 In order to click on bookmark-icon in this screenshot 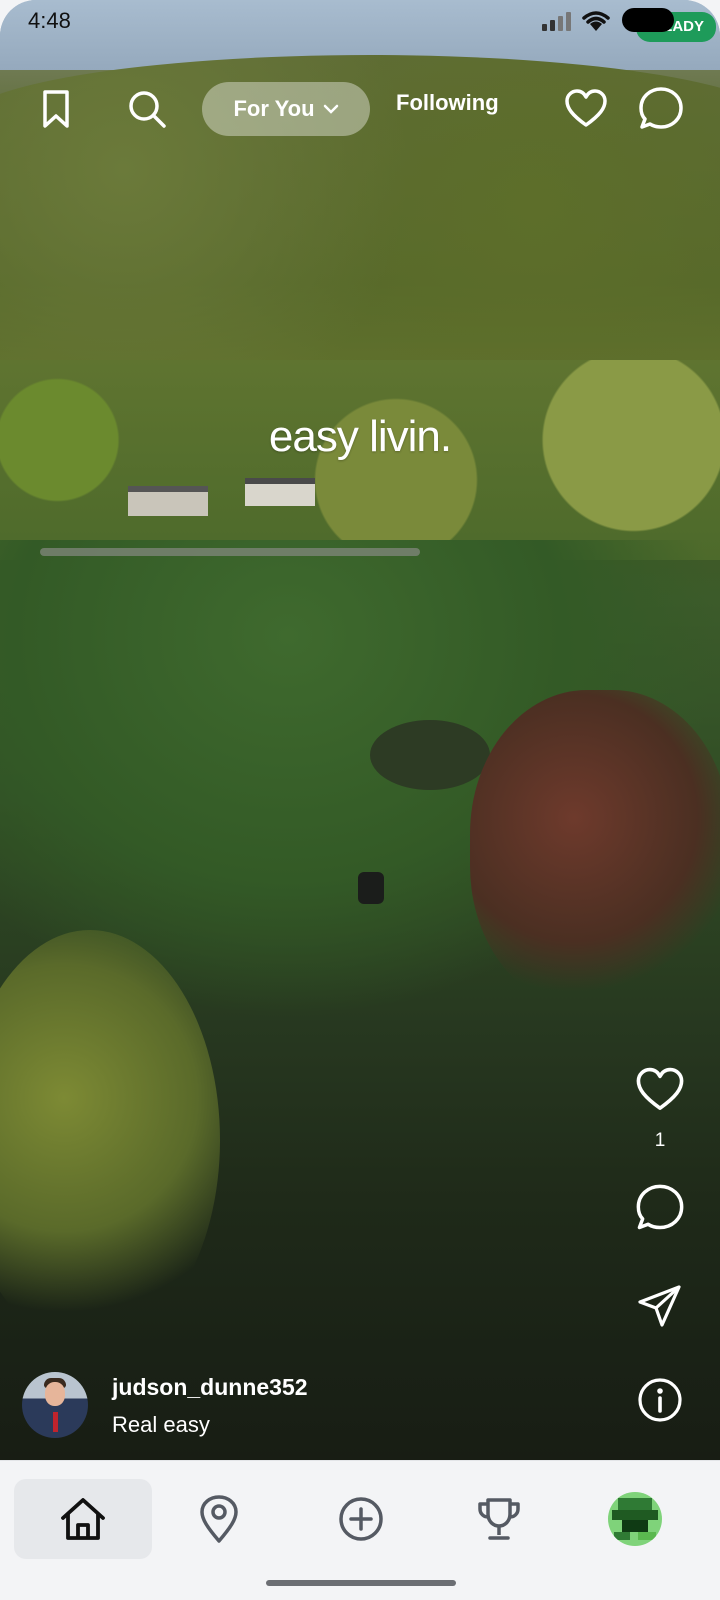, I will do `click(56, 109)`.